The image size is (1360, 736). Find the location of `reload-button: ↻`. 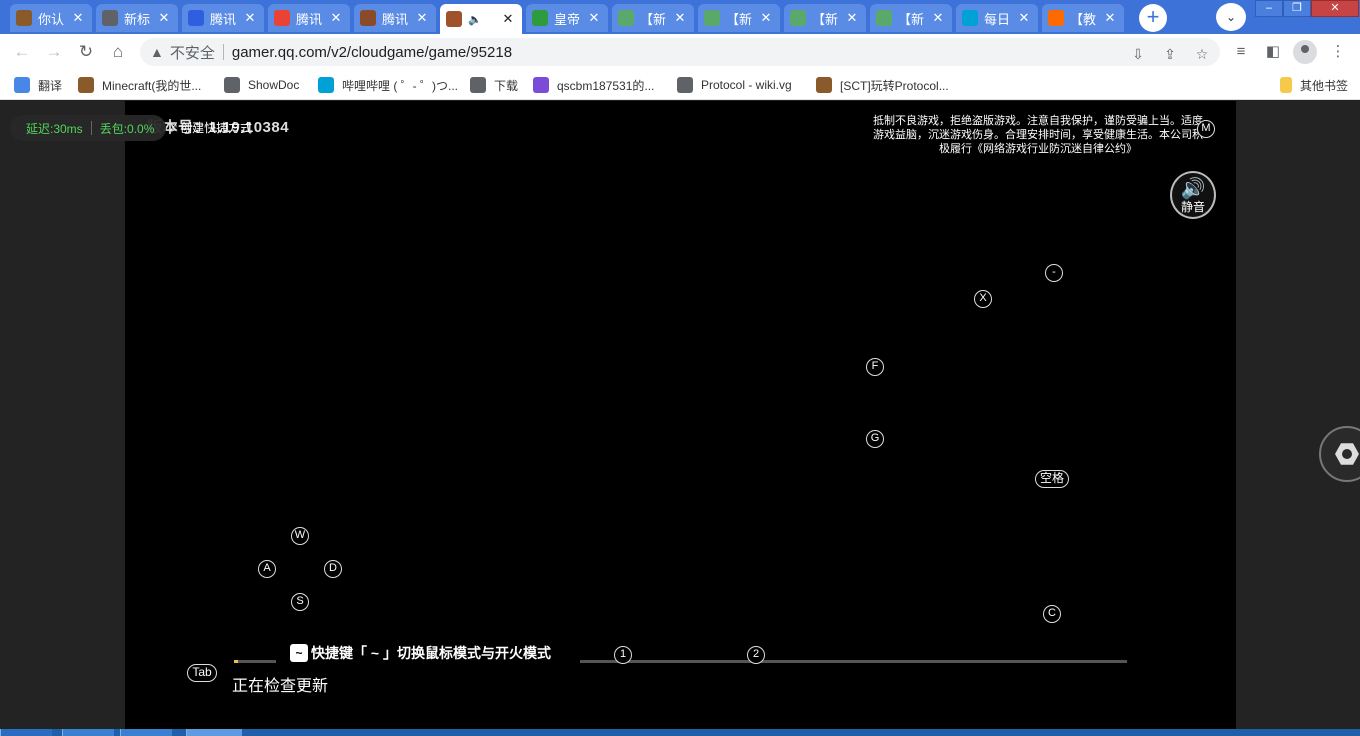

reload-button: ↻ is located at coordinates (86, 52).